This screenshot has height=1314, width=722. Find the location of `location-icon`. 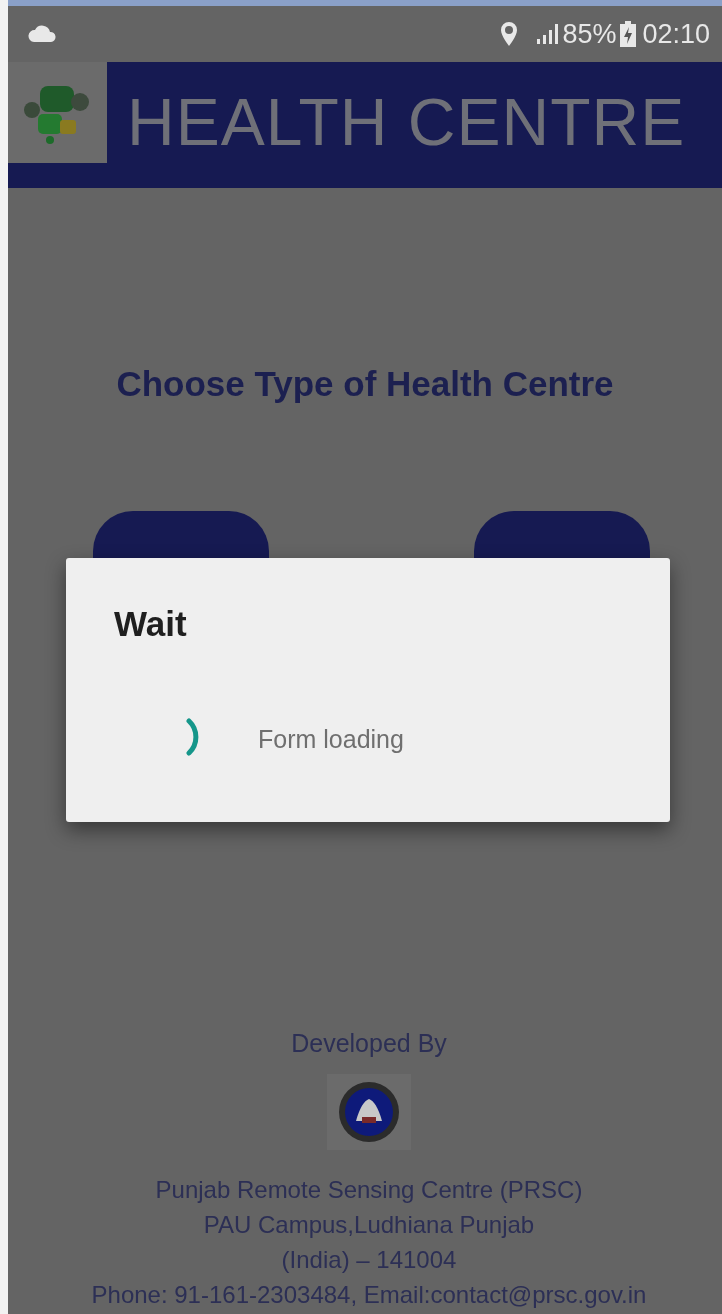

location-icon is located at coordinates (509, 34).